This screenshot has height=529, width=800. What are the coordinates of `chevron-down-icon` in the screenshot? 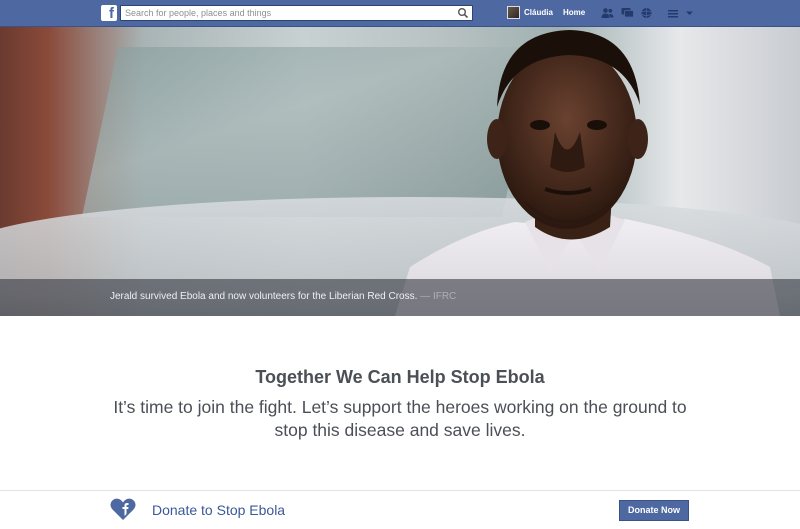 It's located at (689, 13).